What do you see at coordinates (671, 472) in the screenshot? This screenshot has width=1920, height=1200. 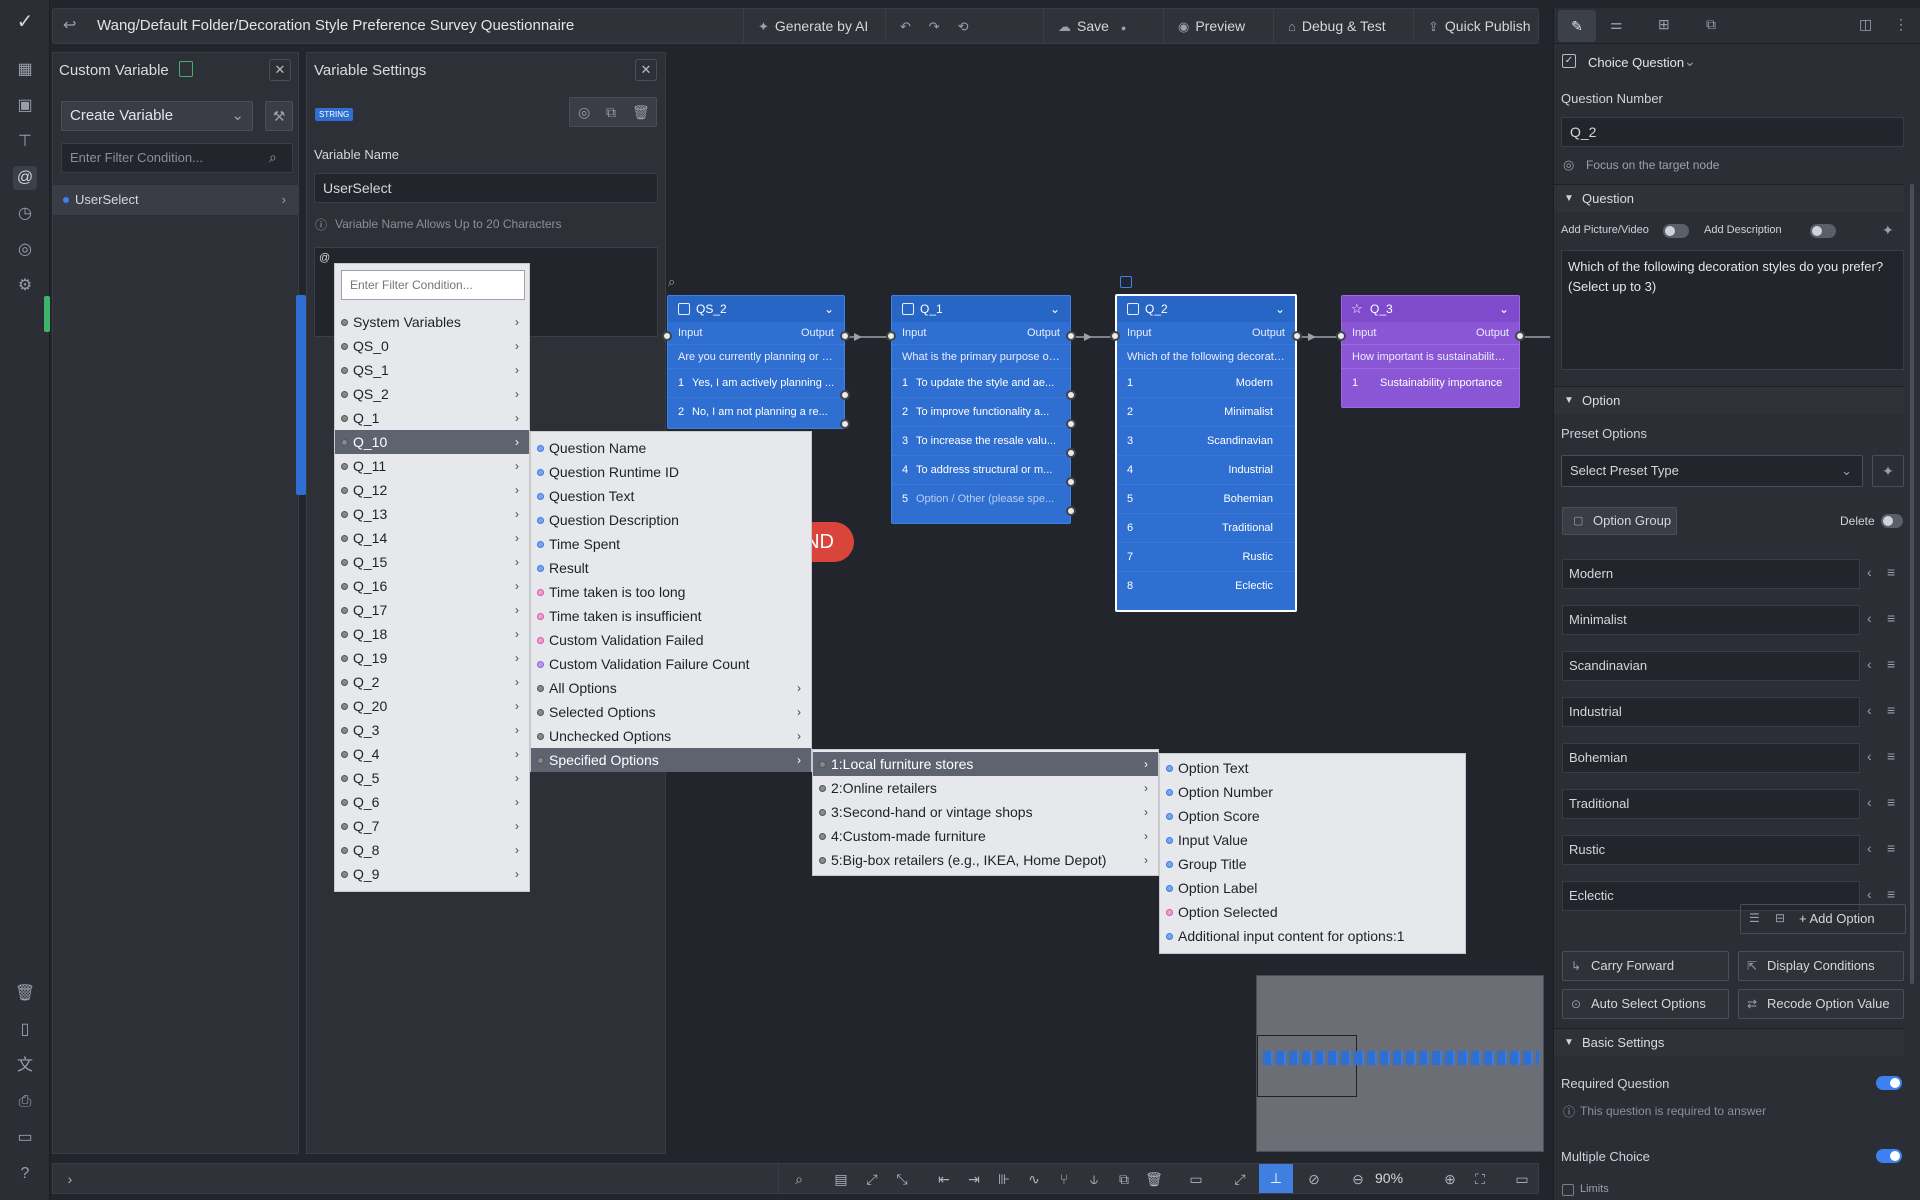 I see `q10-menu-item: Question Runtime ID` at bounding box center [671, 472].